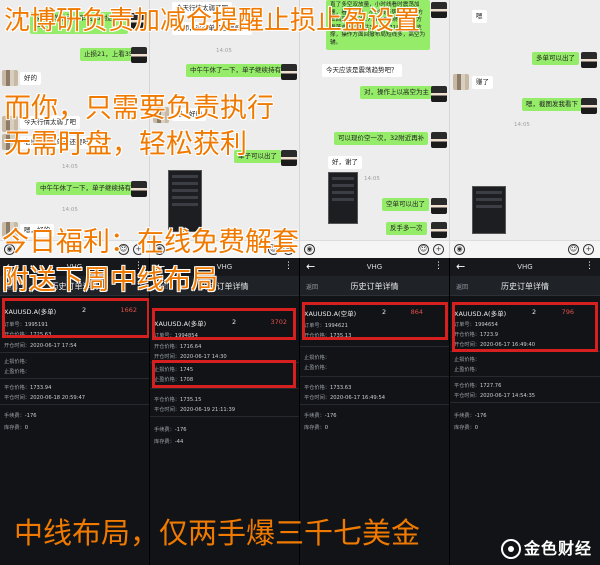  Describe the element at coordinates (30, 78) in the screenshot. I see `chat-message: 好的` at that location.